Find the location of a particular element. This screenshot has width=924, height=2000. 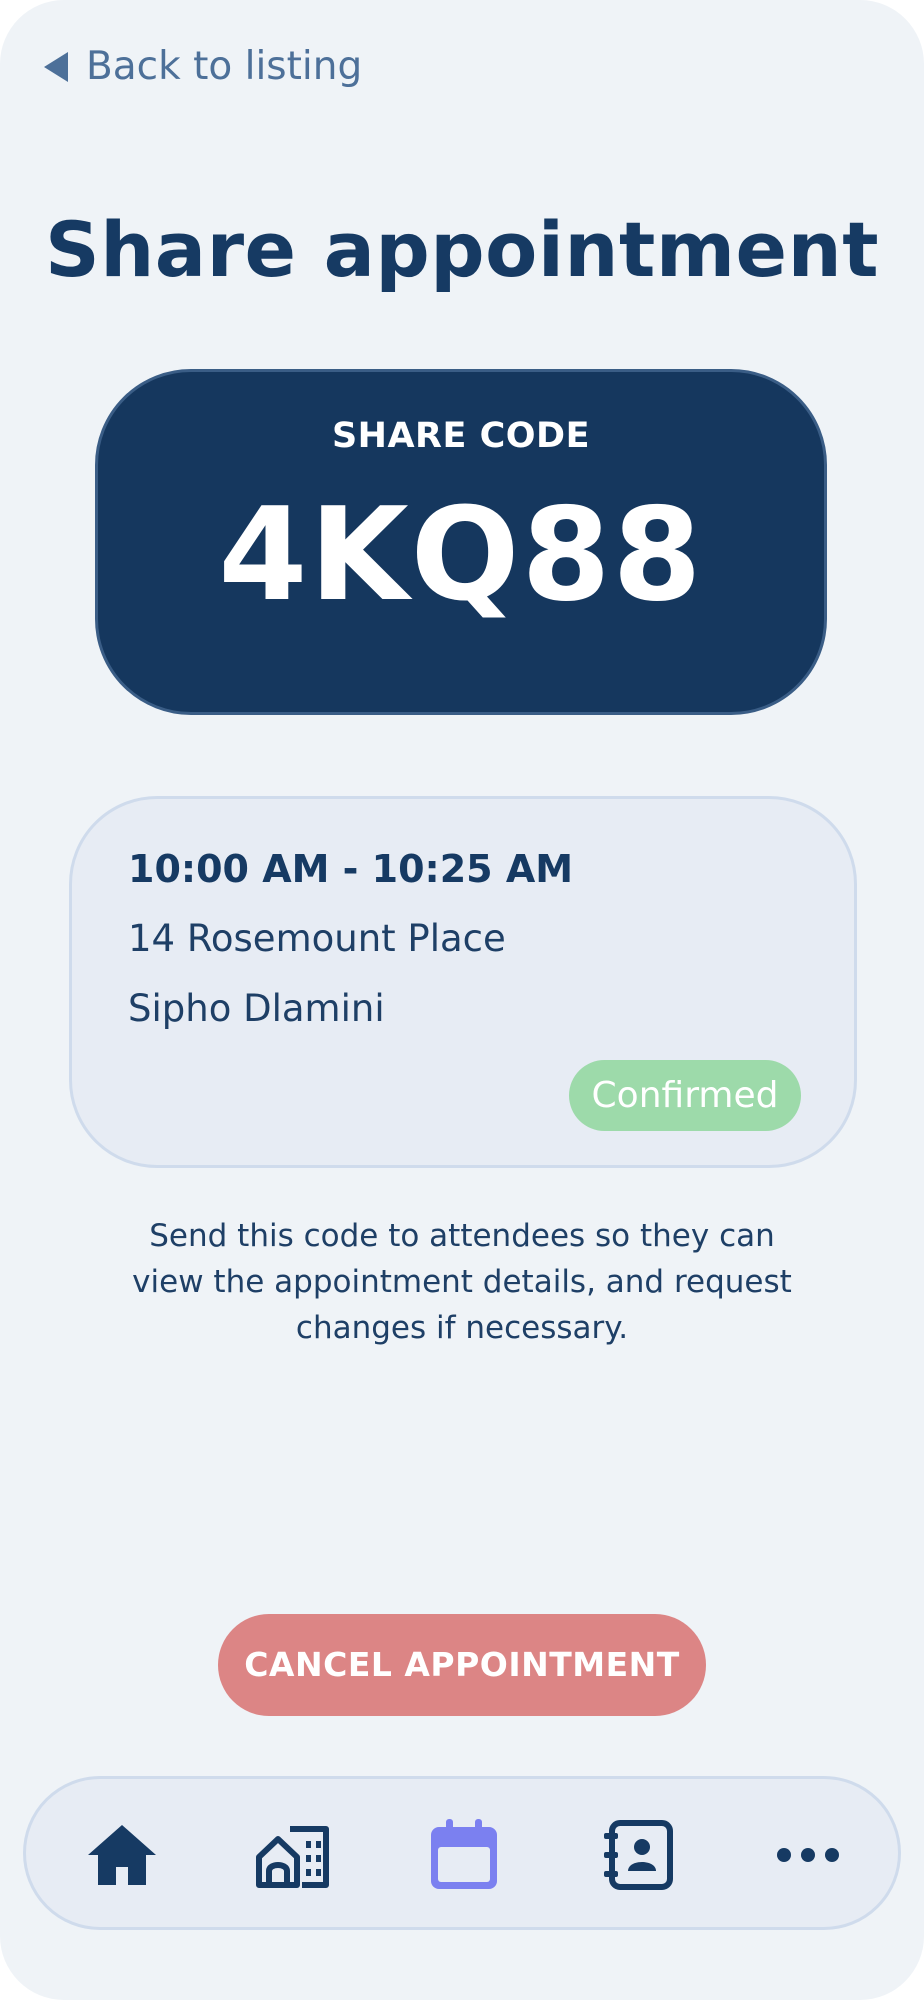

back-to-listing-link: Back to listing is located at coordinates (203, 66).